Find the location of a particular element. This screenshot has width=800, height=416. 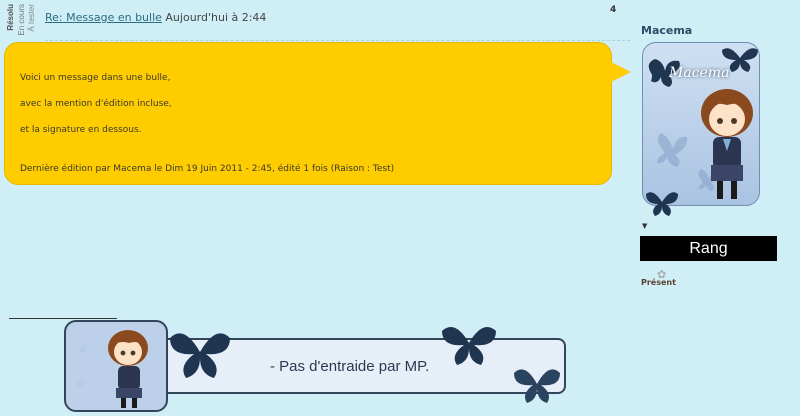

status-tag-in-progress: En cours is located at coordinates (21, 20).